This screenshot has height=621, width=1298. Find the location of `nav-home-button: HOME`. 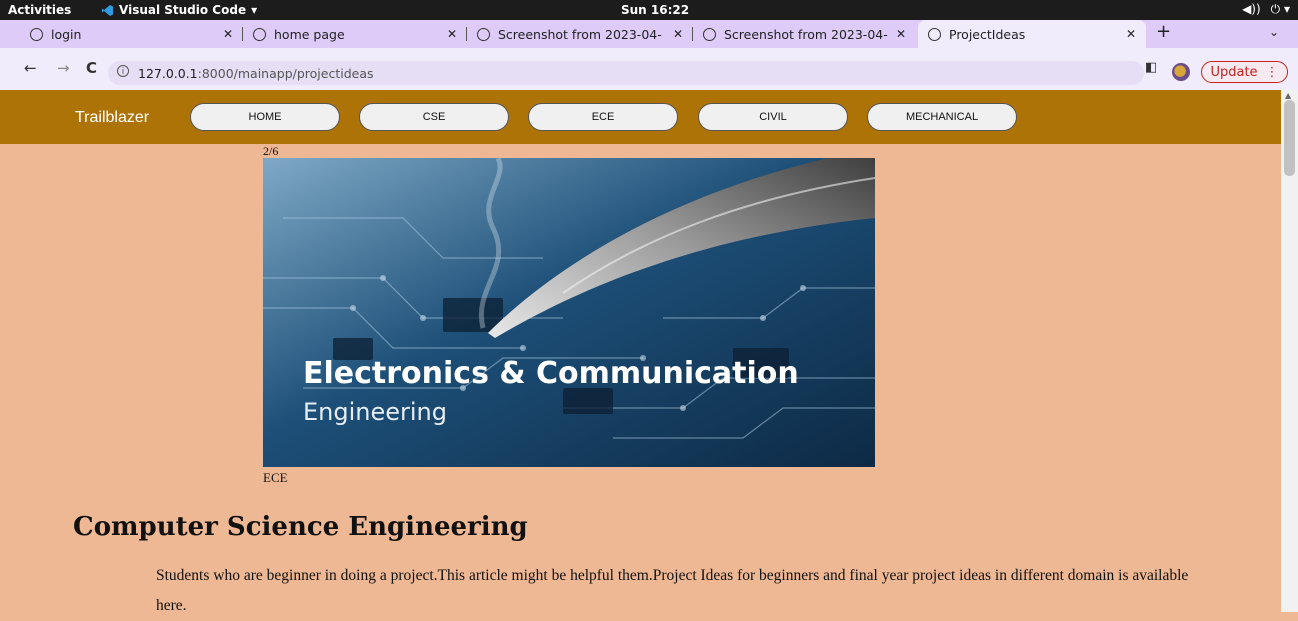

nav-home-button: HOME is located at coordinates (265, 117).